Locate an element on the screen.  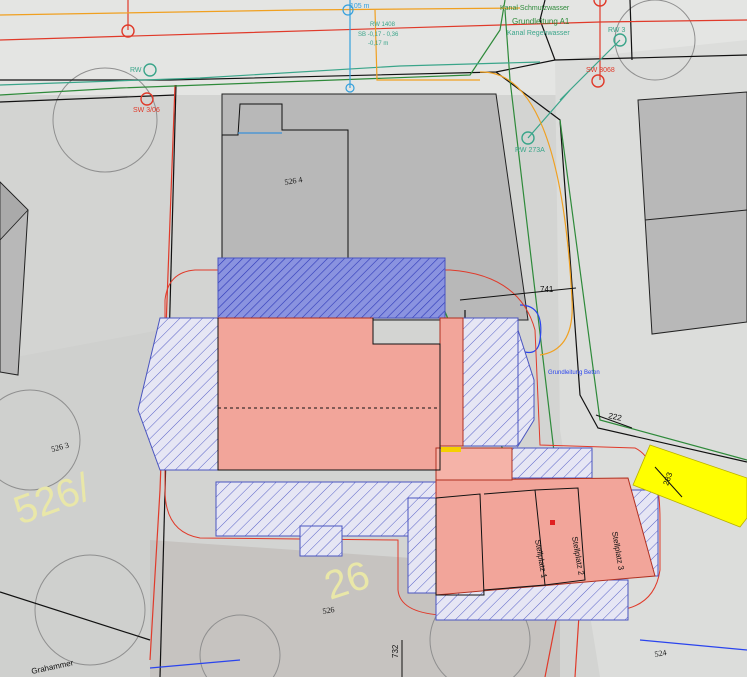
label-sb2: -0,17 m is located at coordinates (378, 44).